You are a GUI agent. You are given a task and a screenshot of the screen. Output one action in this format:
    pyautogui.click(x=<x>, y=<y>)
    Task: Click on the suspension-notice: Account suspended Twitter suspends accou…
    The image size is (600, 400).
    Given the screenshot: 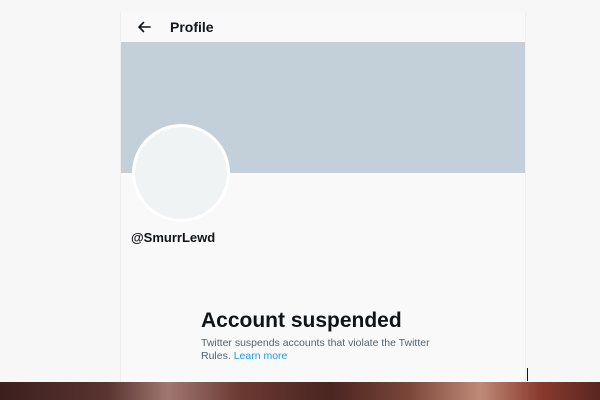 What is the action you would take?
    pyautogui.click(x=331, y=335)
    